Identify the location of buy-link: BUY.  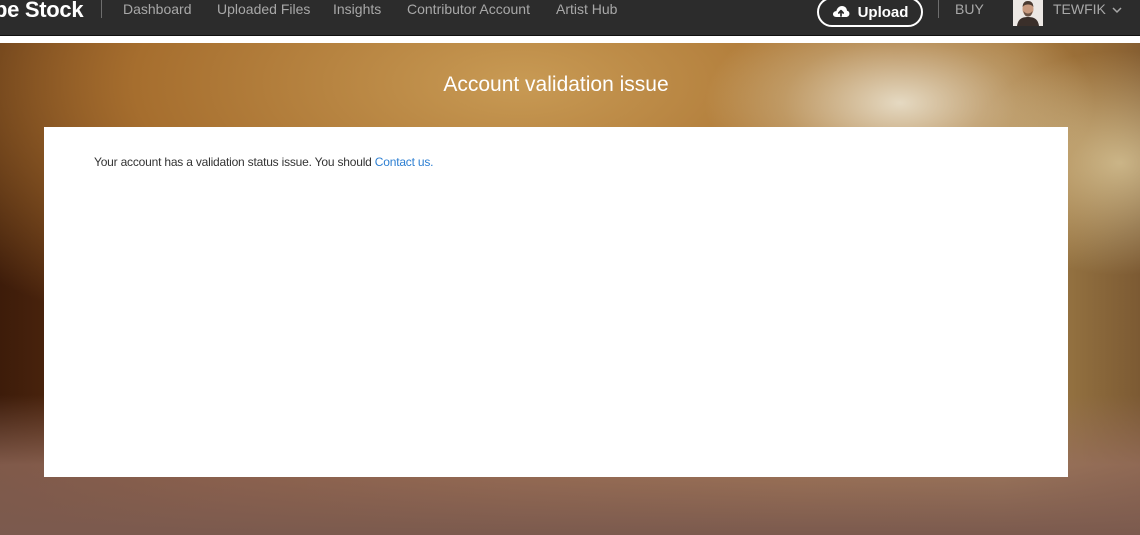
(969, 9).